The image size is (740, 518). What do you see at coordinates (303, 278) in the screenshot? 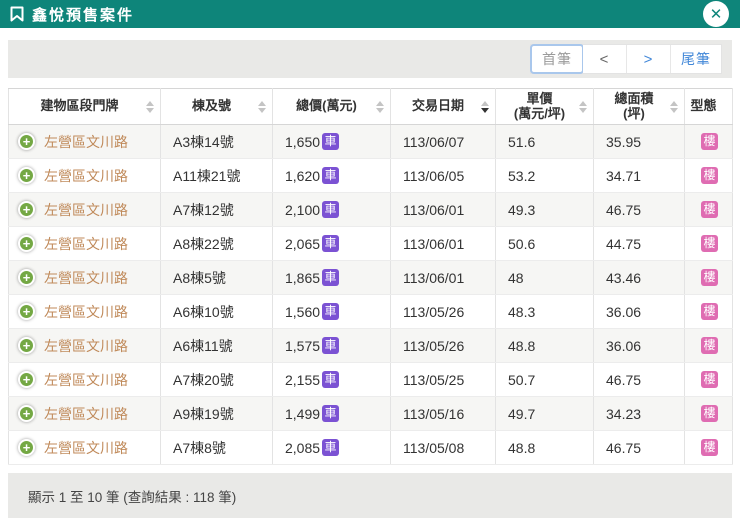
I see `price-value: 1,865` at bounding box center [303, 278].